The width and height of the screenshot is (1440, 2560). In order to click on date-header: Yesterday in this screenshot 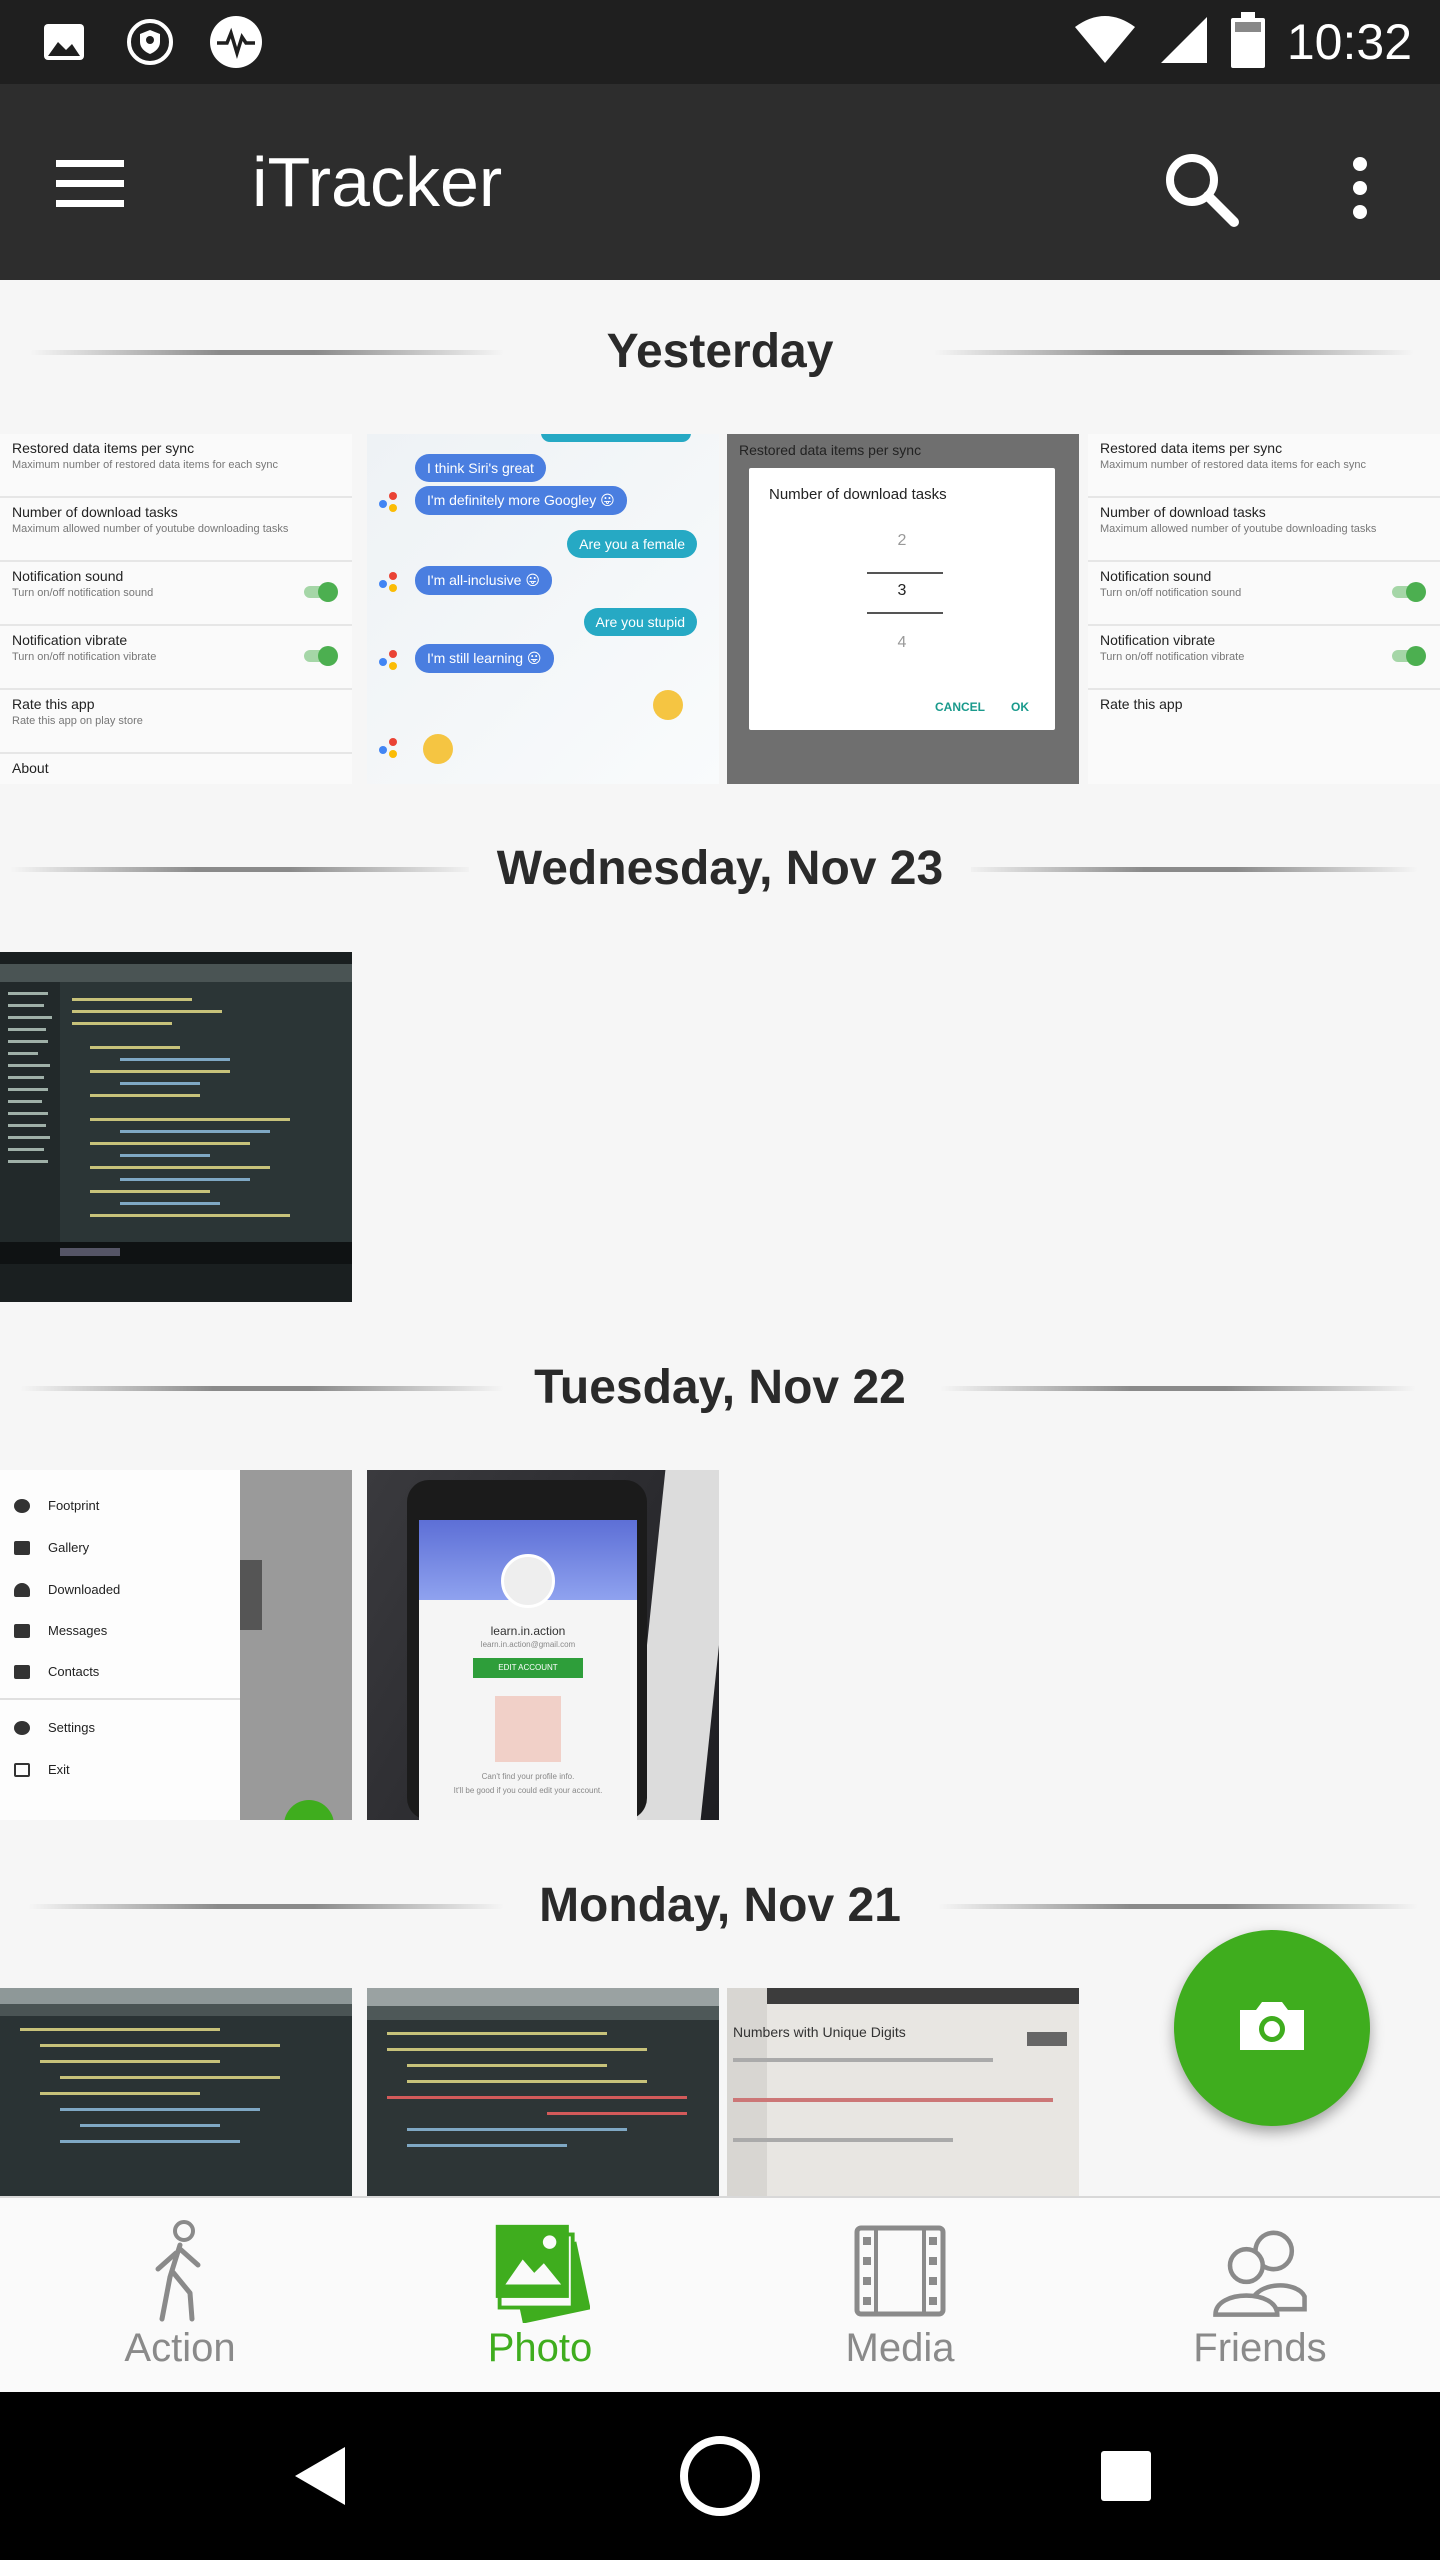, I will do `click(720, 351)`.